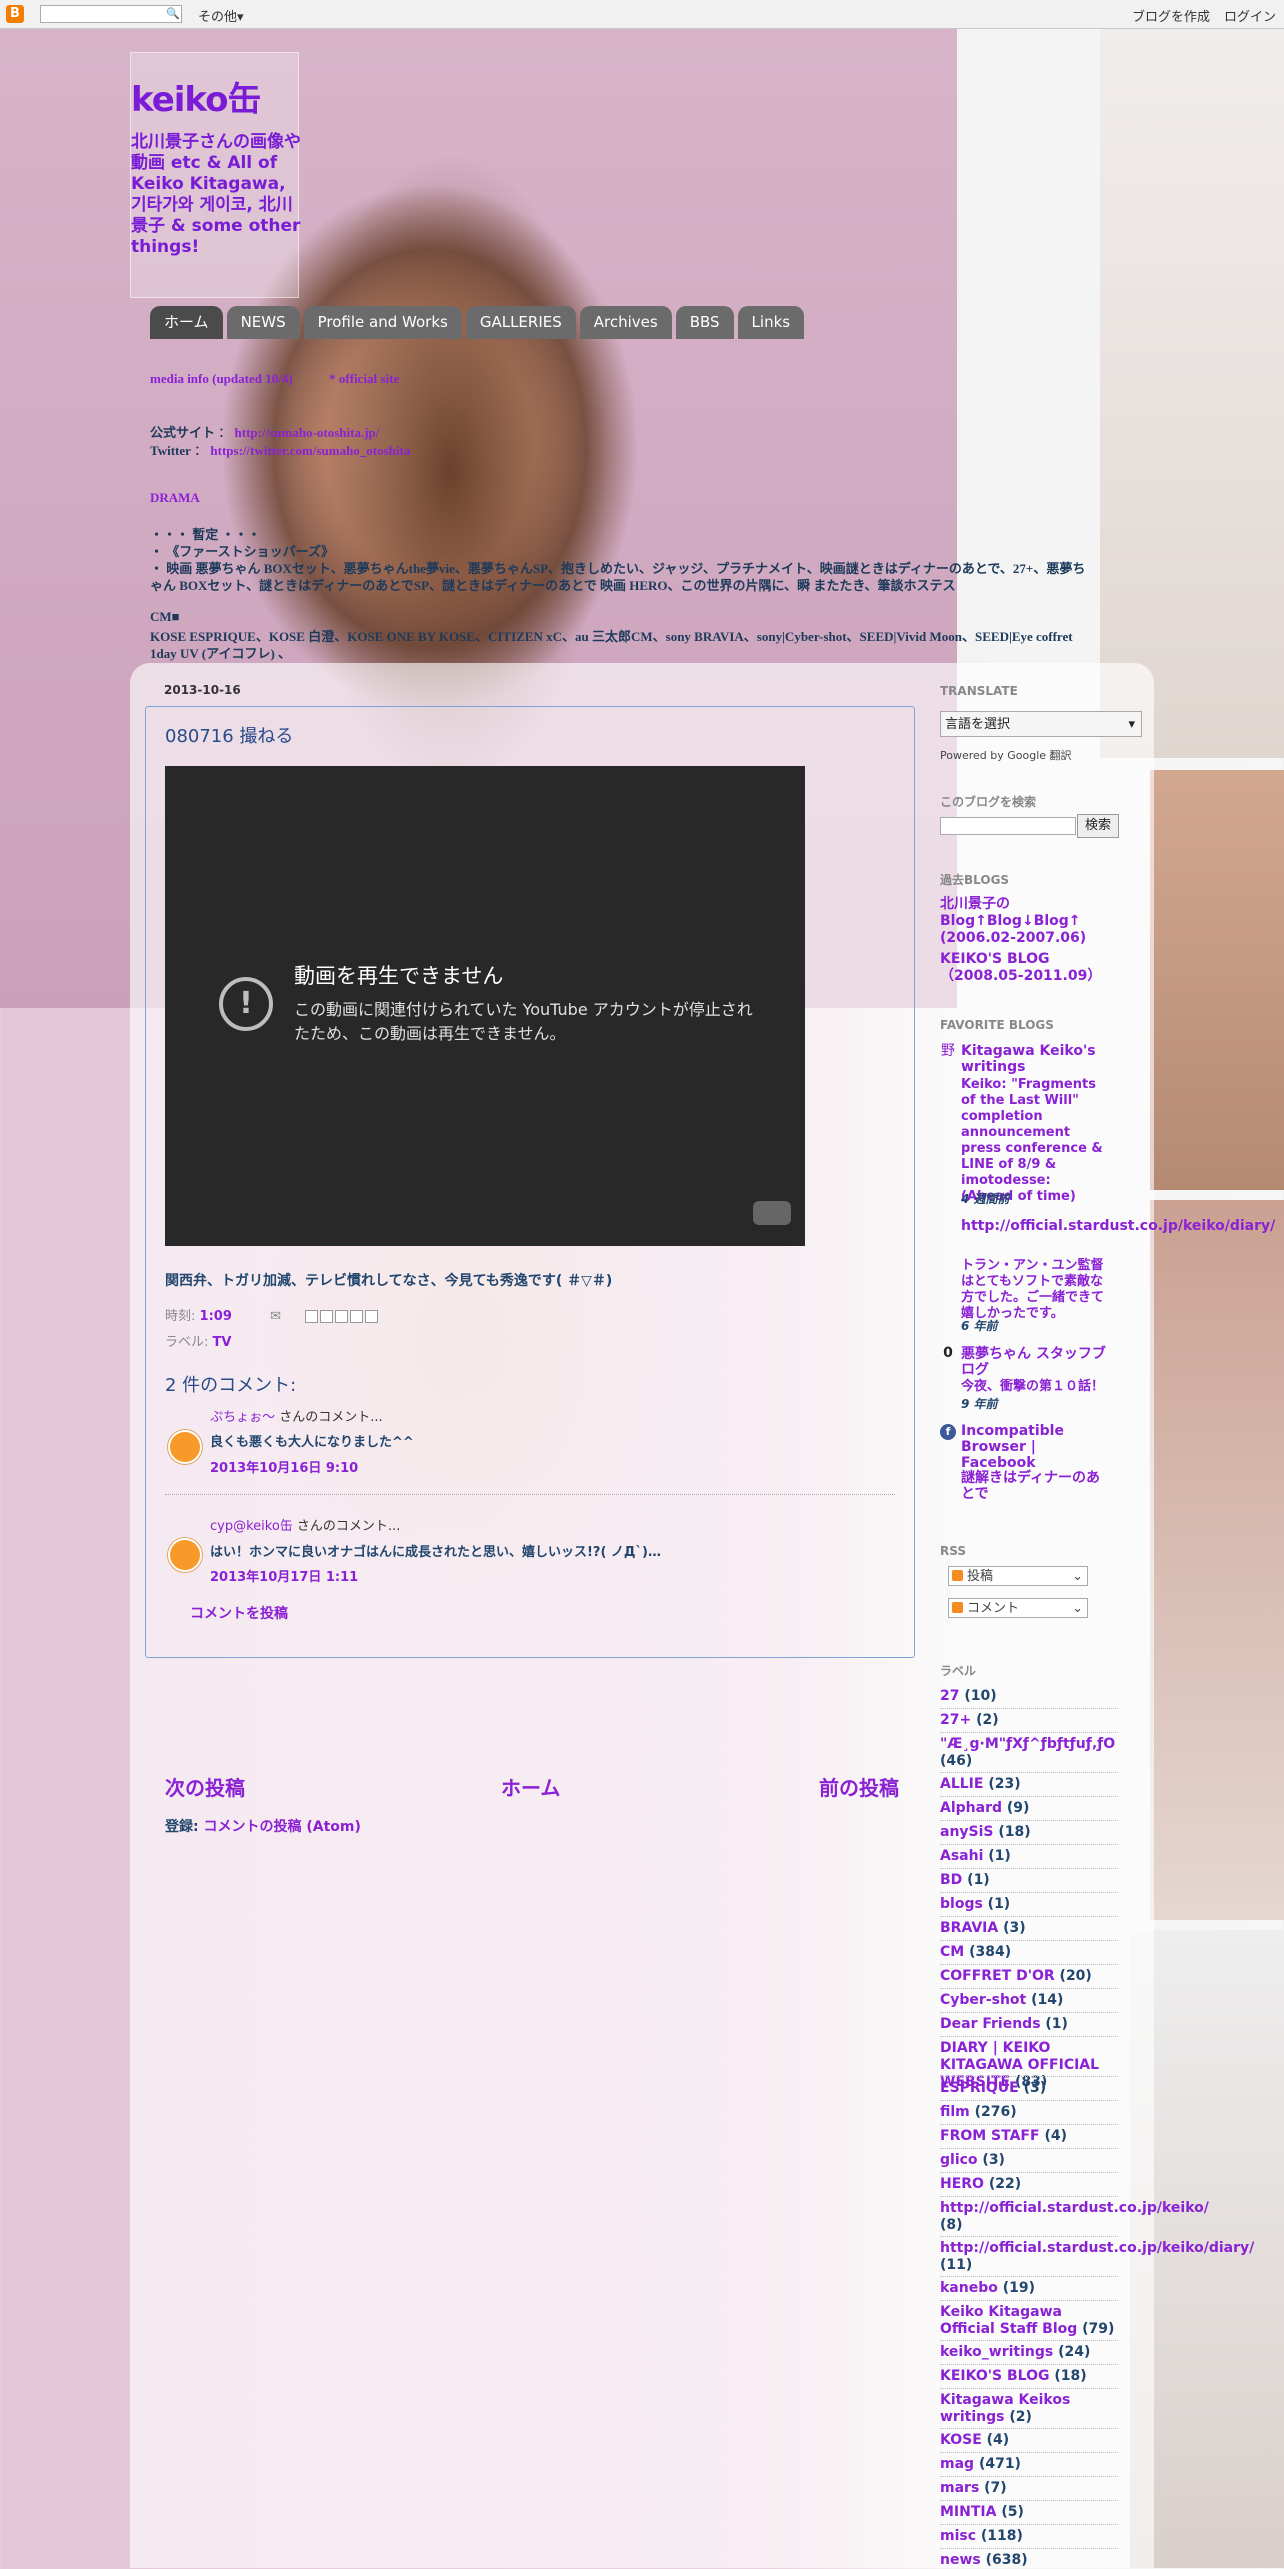 The height and width of the screenshot is (2569, 1284). I want to click on comment-time-link: 2013年10月17日 1:11, so click(284, 1575).